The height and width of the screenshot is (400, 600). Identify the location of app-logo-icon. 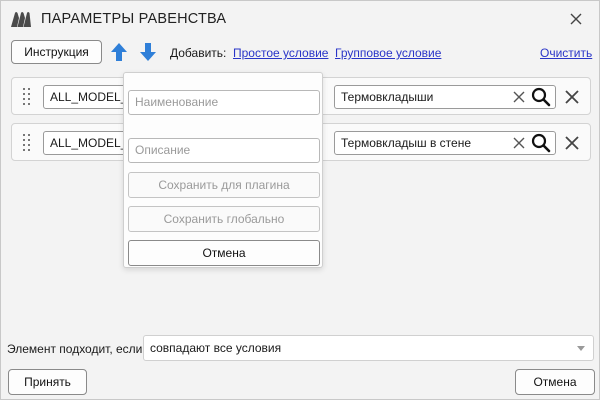
(21, 19).